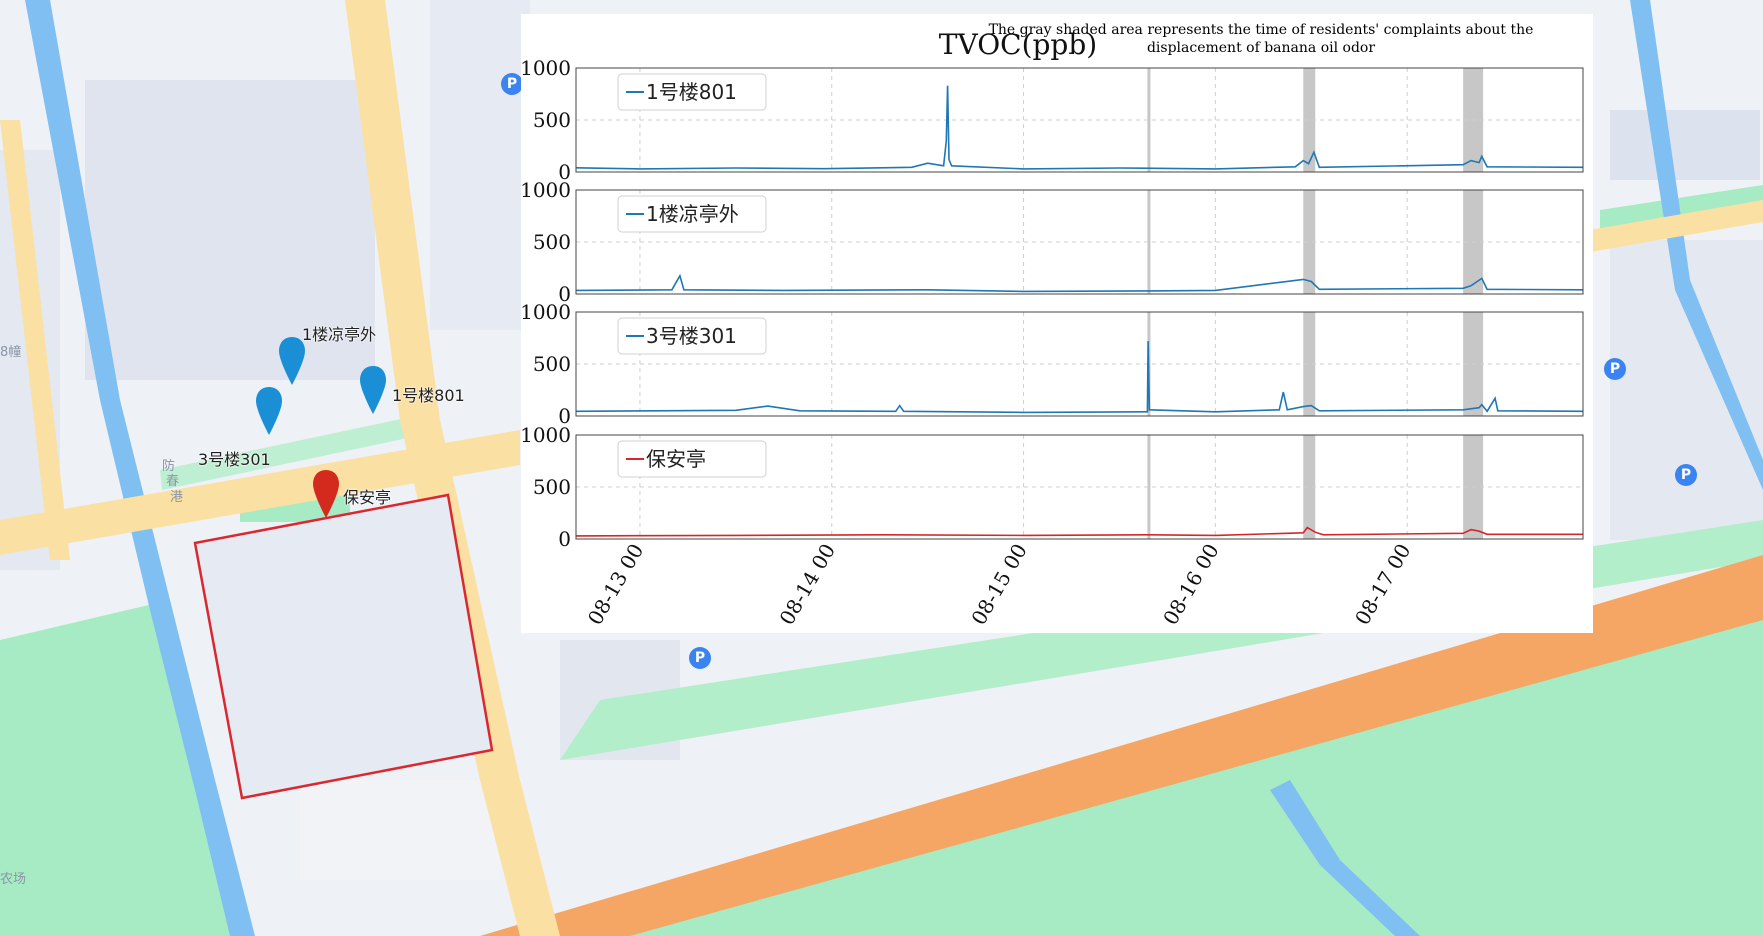  I want to click on legend-label: 3号楼301, so click(691, 336).